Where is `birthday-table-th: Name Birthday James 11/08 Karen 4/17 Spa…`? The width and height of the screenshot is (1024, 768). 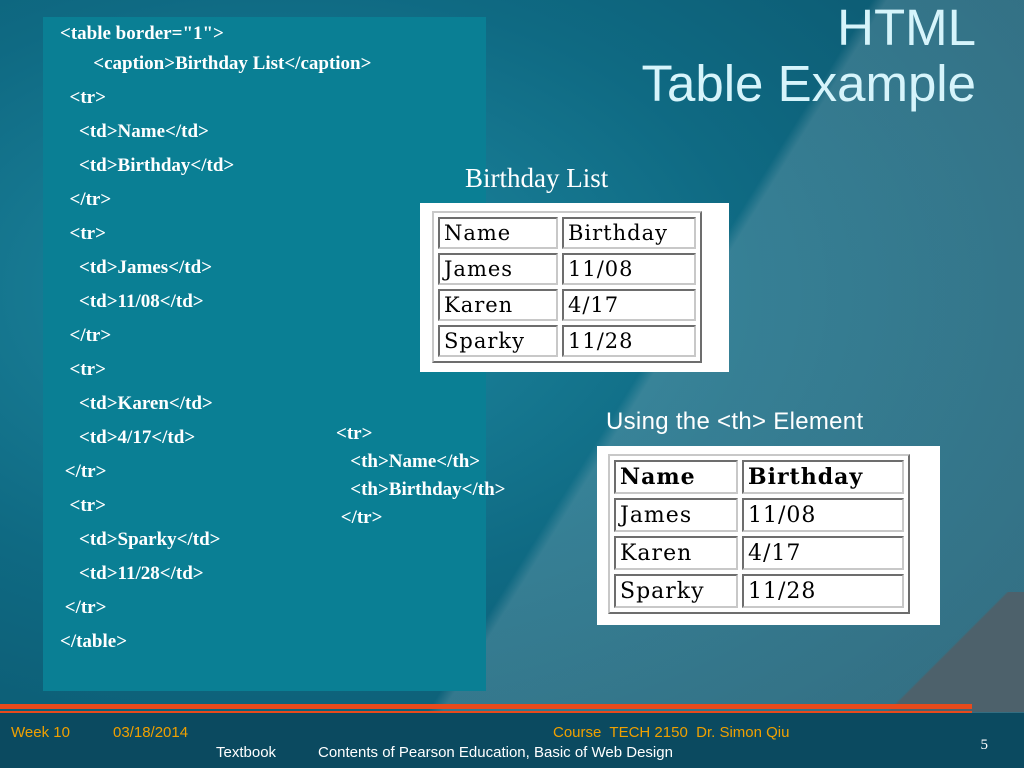
birthday-table-th: Name Birthday James 11/08 Karen 4/17 Spa… is located at coordinates (759, 534).